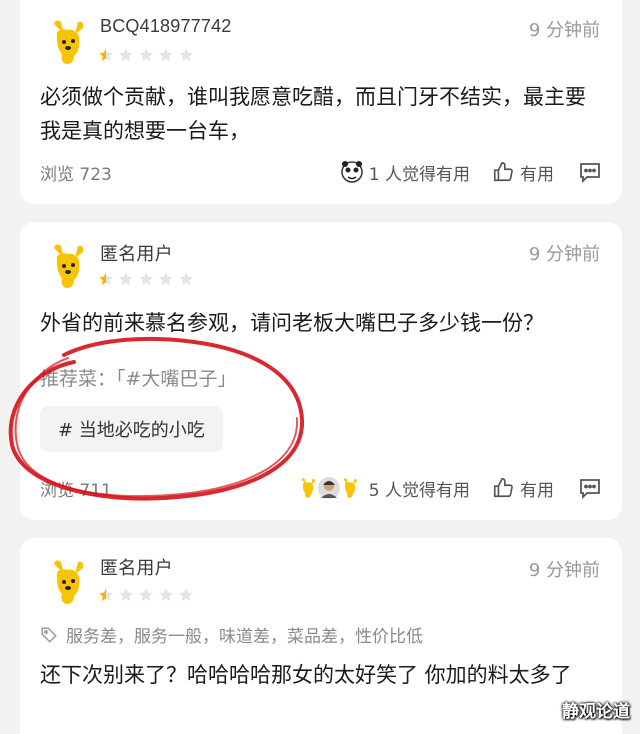  What do you see at coordinates (49, 635) in the screenshot?
I see `tag-icon` at bounding box center [49, 635].